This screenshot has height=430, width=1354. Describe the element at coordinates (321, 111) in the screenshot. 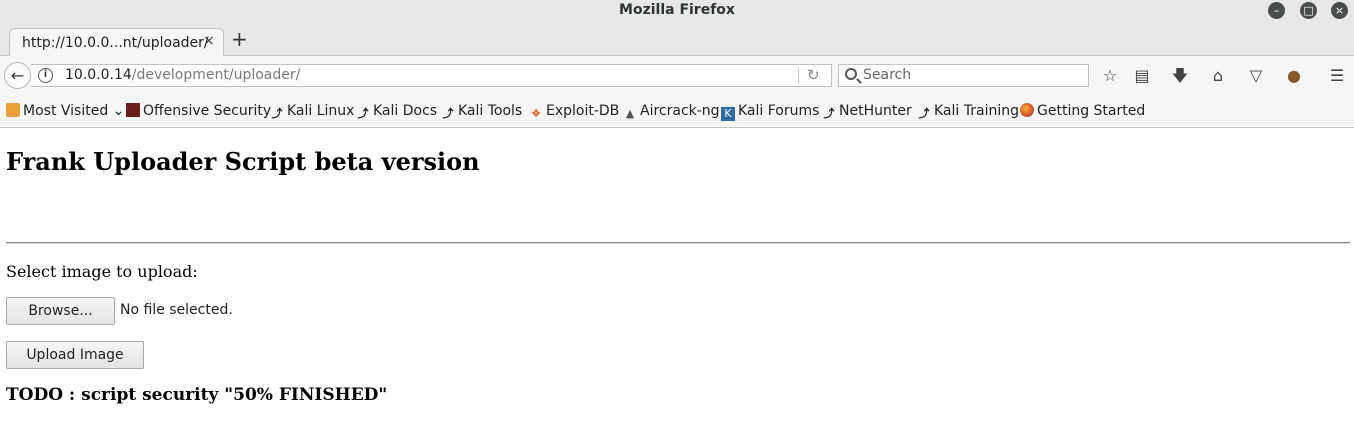

I see `bookmark-label: Kali Linux` at that location.